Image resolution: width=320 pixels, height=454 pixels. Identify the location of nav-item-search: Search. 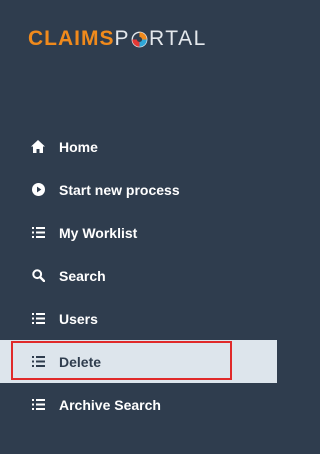
(138, 275).